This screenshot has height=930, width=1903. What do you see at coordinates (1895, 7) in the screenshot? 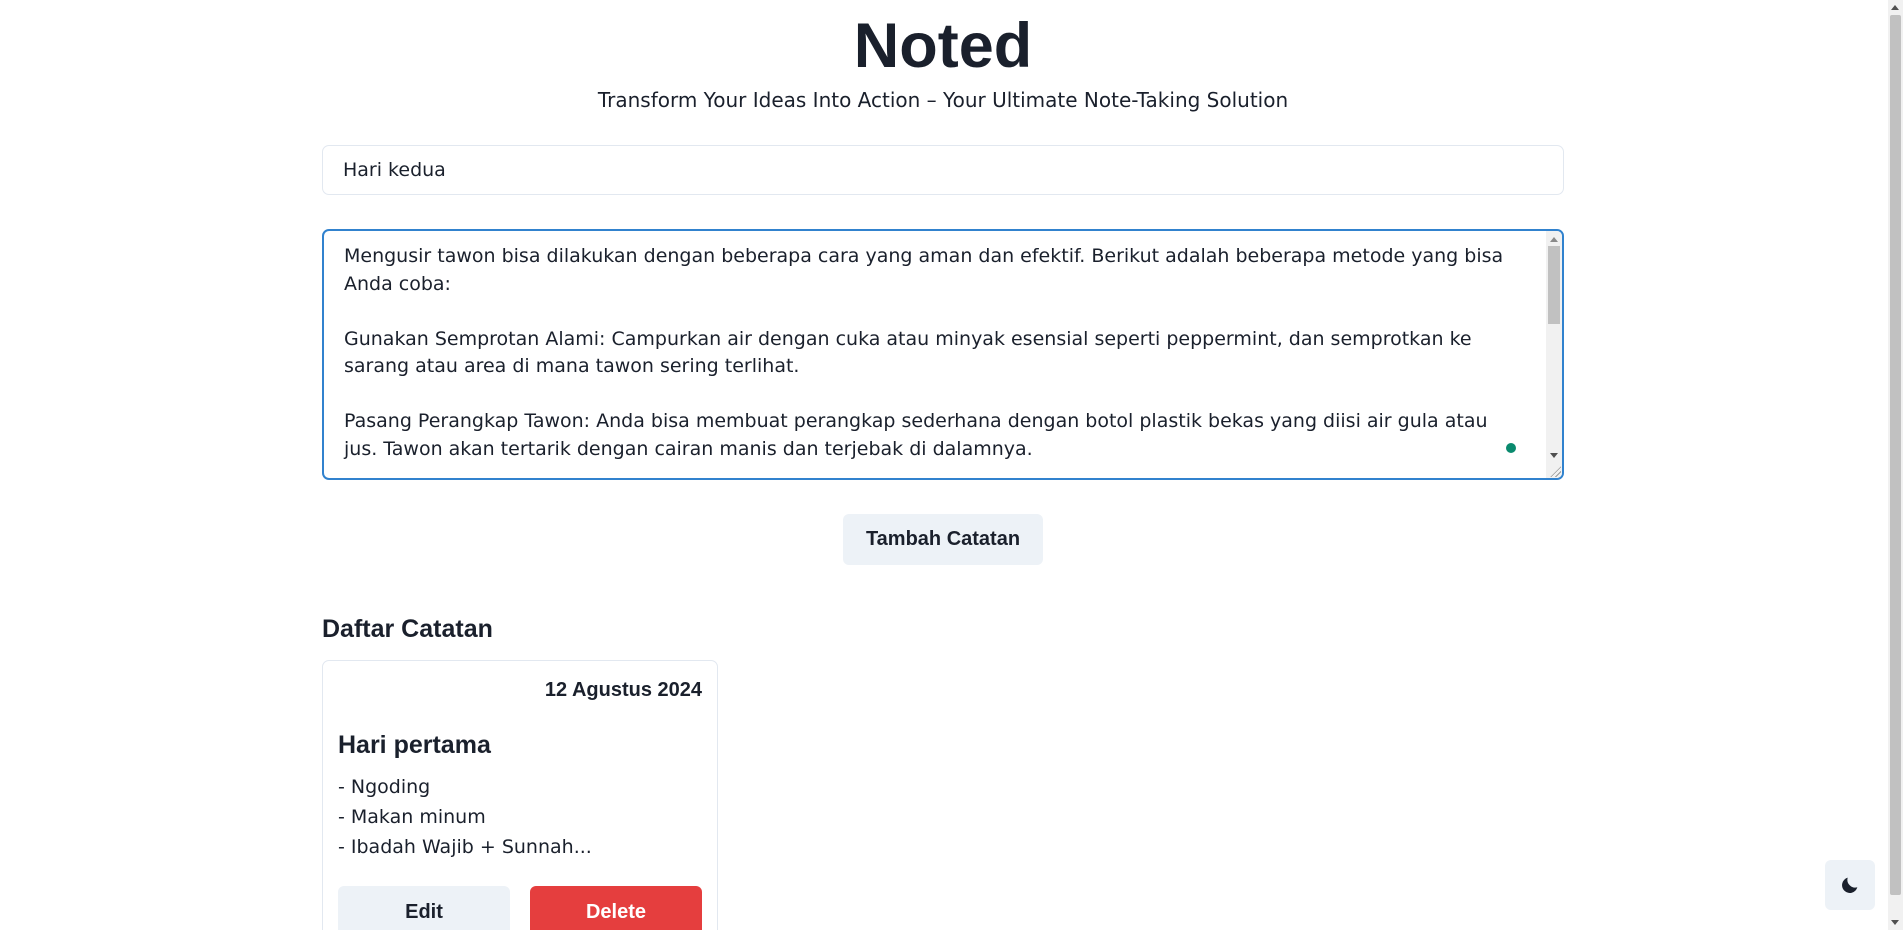
I see `page-scroll-up-icon` at bounding box center [1895, 7].